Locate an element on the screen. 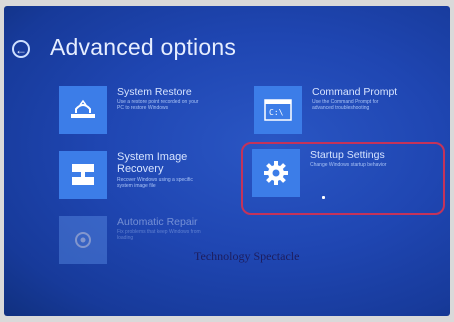  page-title: Advanced options is located at coordinates (143, 47).